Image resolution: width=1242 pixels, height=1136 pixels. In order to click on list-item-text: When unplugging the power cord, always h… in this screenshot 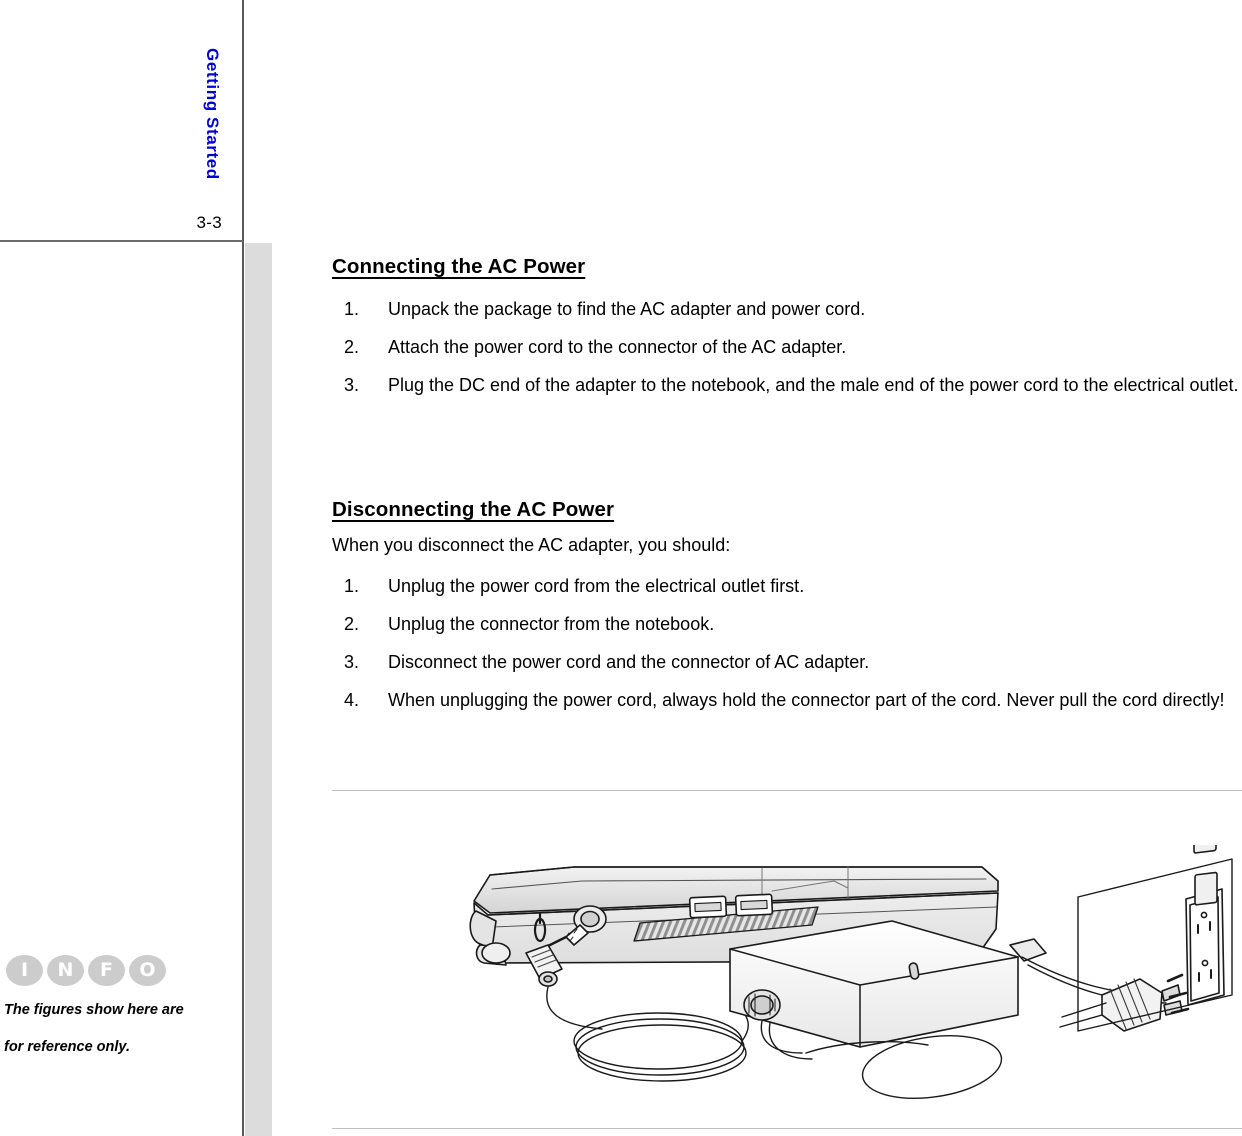, I will do `click(806, 700)`.